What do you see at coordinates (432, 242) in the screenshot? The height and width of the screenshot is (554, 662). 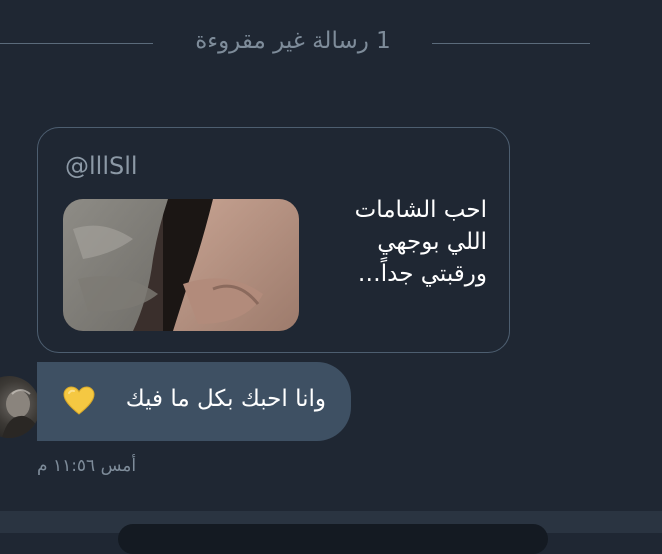 I see `quoted-tweet-line: اللي بوجهي` at bounding box center [432, 242].